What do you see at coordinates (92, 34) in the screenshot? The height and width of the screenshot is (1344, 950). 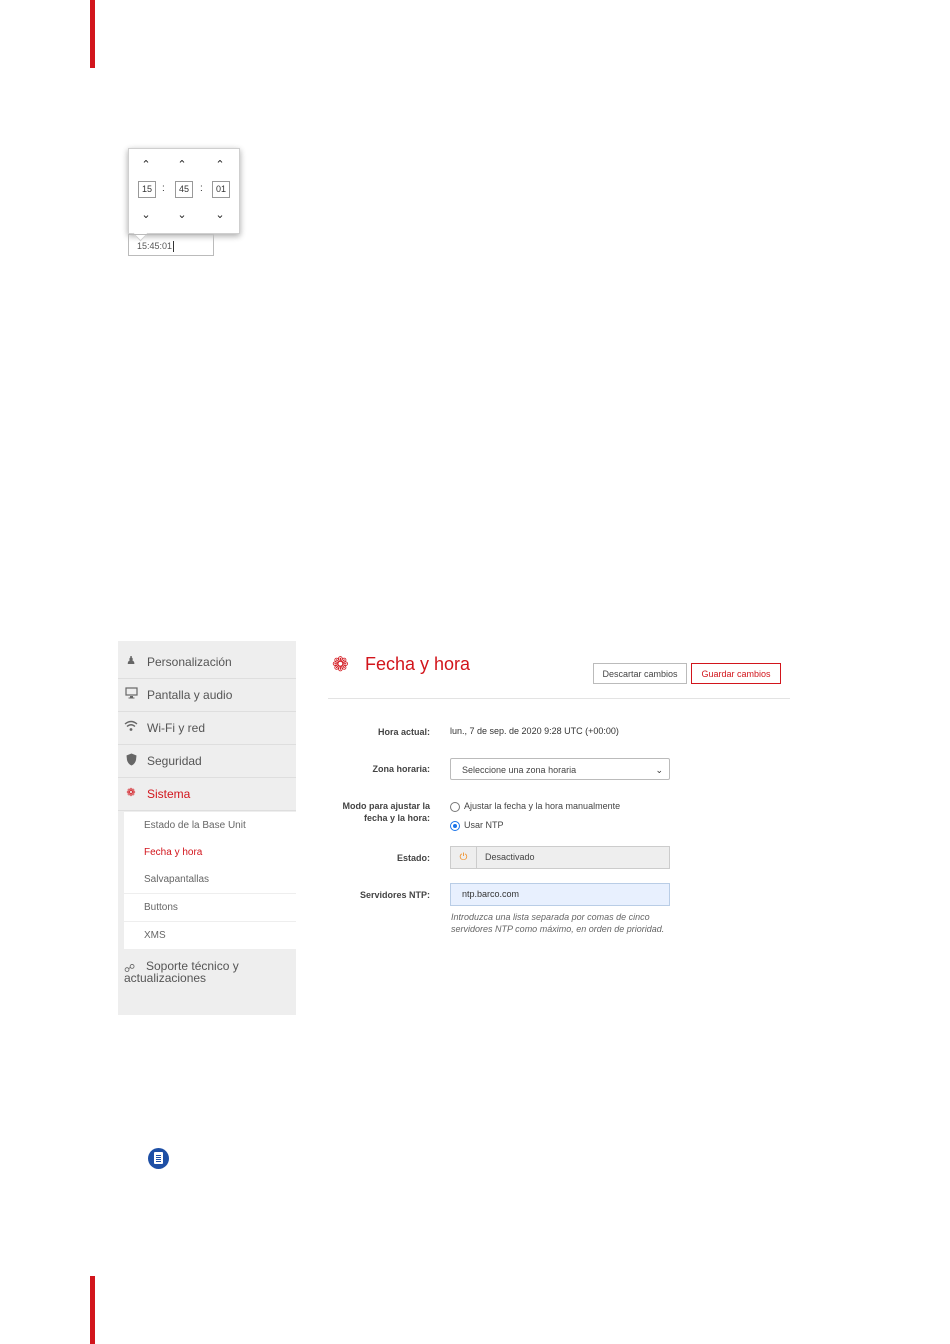 I see `page-marker-top` at bounding box center [92, 34].